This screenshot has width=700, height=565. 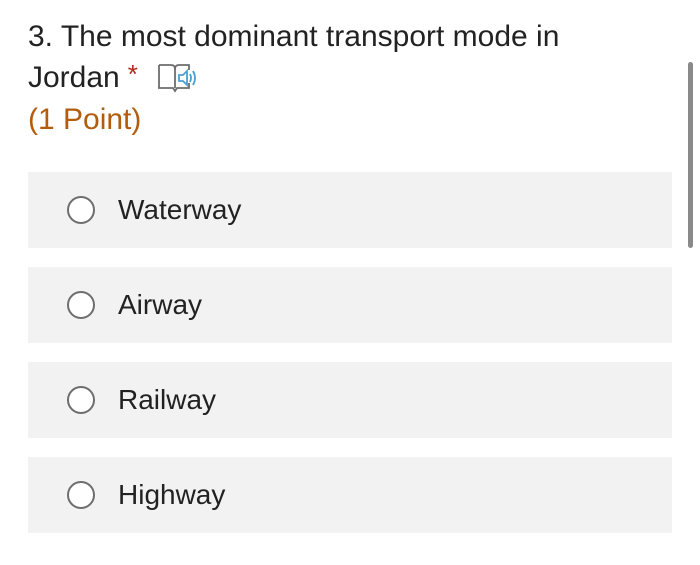 What do you see at coordinates (167, 399) in the screenshot?
I see `option-label: Railway` at bounding box center [167, 399].